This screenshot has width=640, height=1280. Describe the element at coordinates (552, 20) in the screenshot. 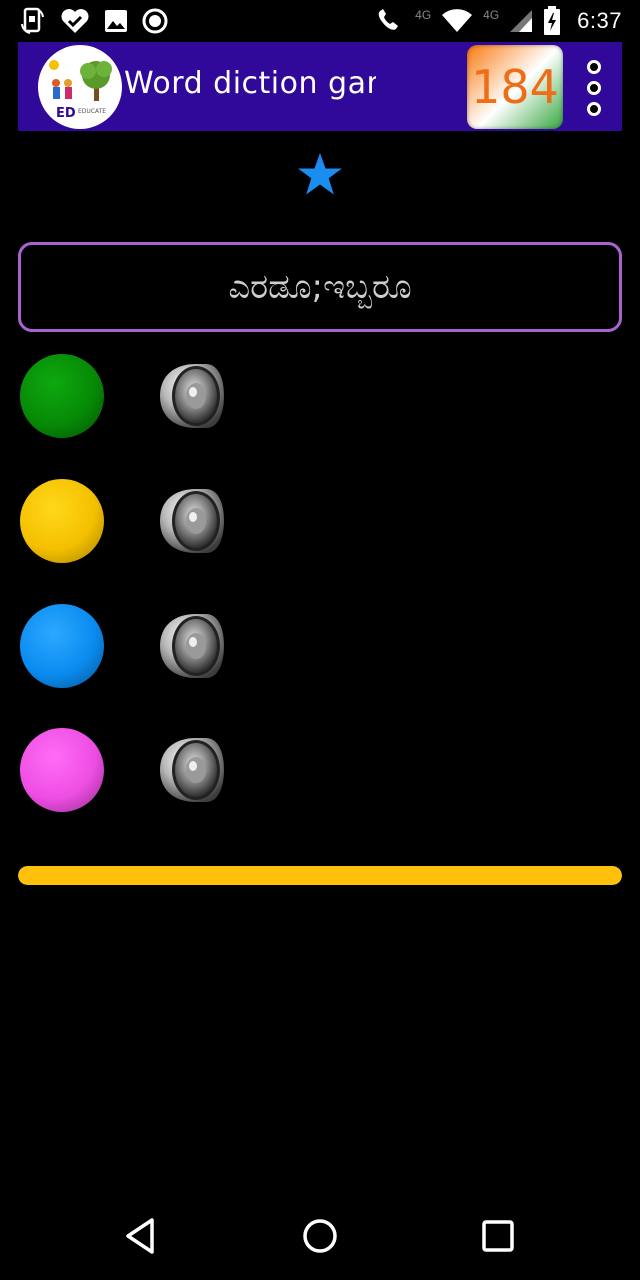

I see `battery-charging-icon` at that location.